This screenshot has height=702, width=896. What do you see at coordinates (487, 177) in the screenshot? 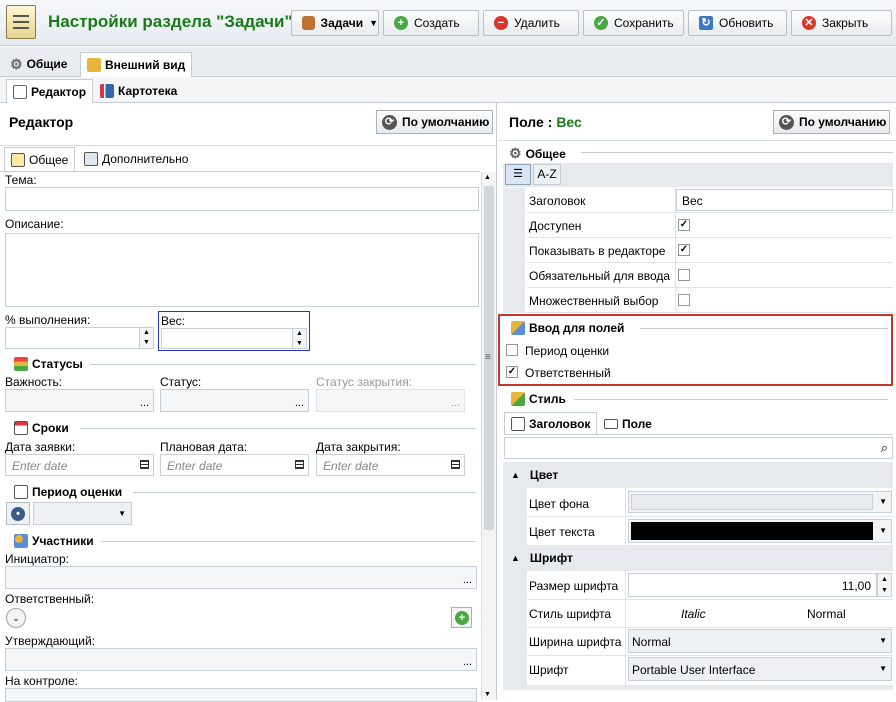
I see `scroll-up-icon: ▲` at bounding box center [487, 177].